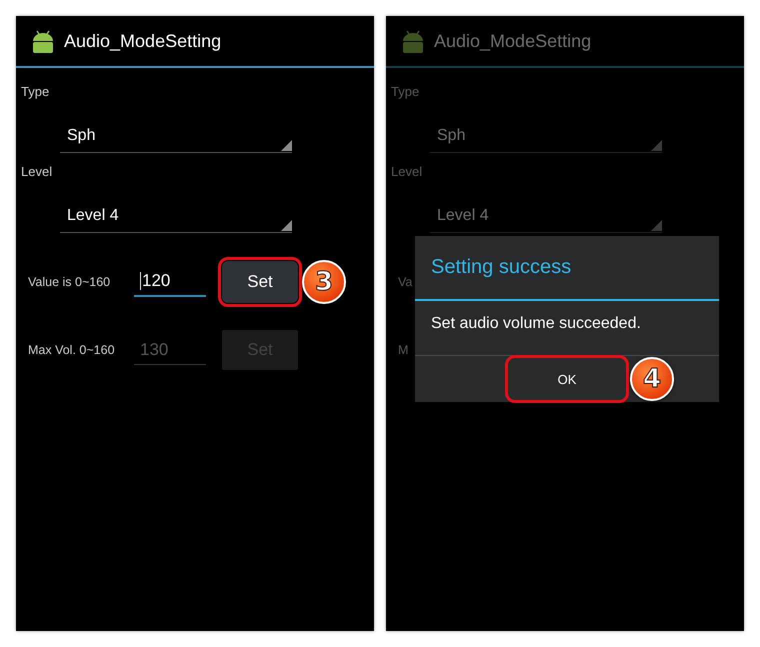 This screenshot has height=647, width=760. I want to click on row-label: Va, so click(406, 282).